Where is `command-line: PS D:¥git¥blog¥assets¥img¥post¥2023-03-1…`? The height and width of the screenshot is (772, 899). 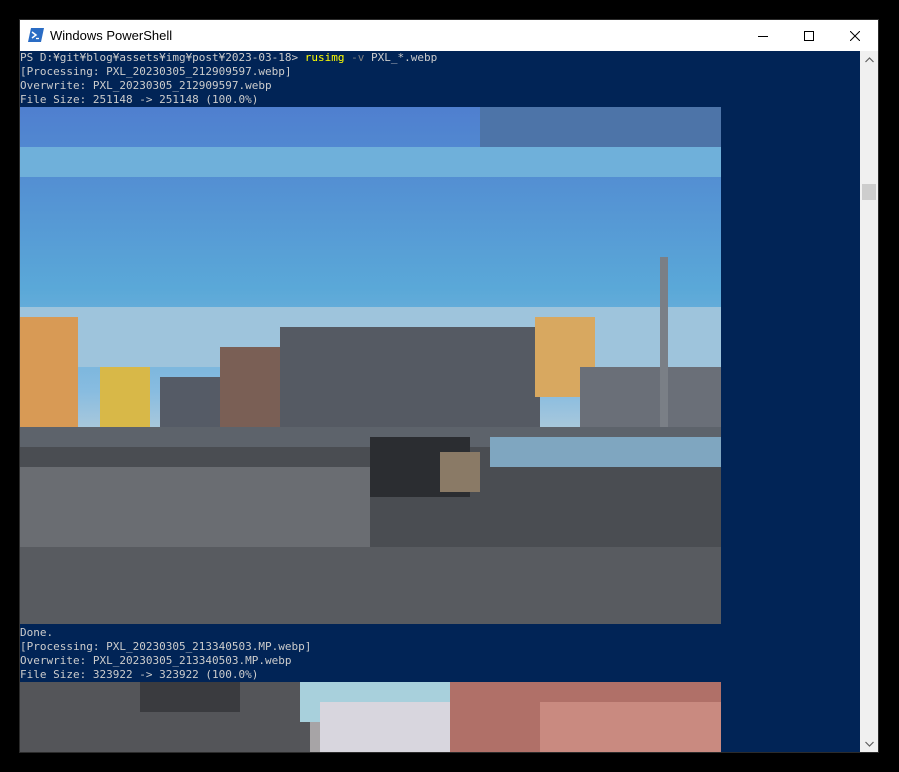
command-line: PS D:¥git¥blog¥assets¥img¥post¥2023-03-1… is located at coordinates (228, 57).